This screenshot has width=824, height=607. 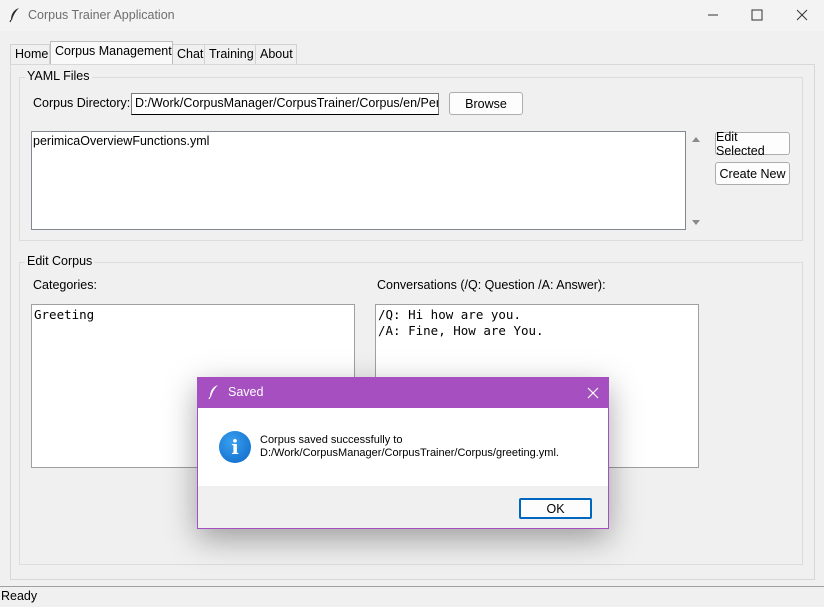 I want to click on edit-corpus-label: Edit Corpus, so click(x=60, y=261).